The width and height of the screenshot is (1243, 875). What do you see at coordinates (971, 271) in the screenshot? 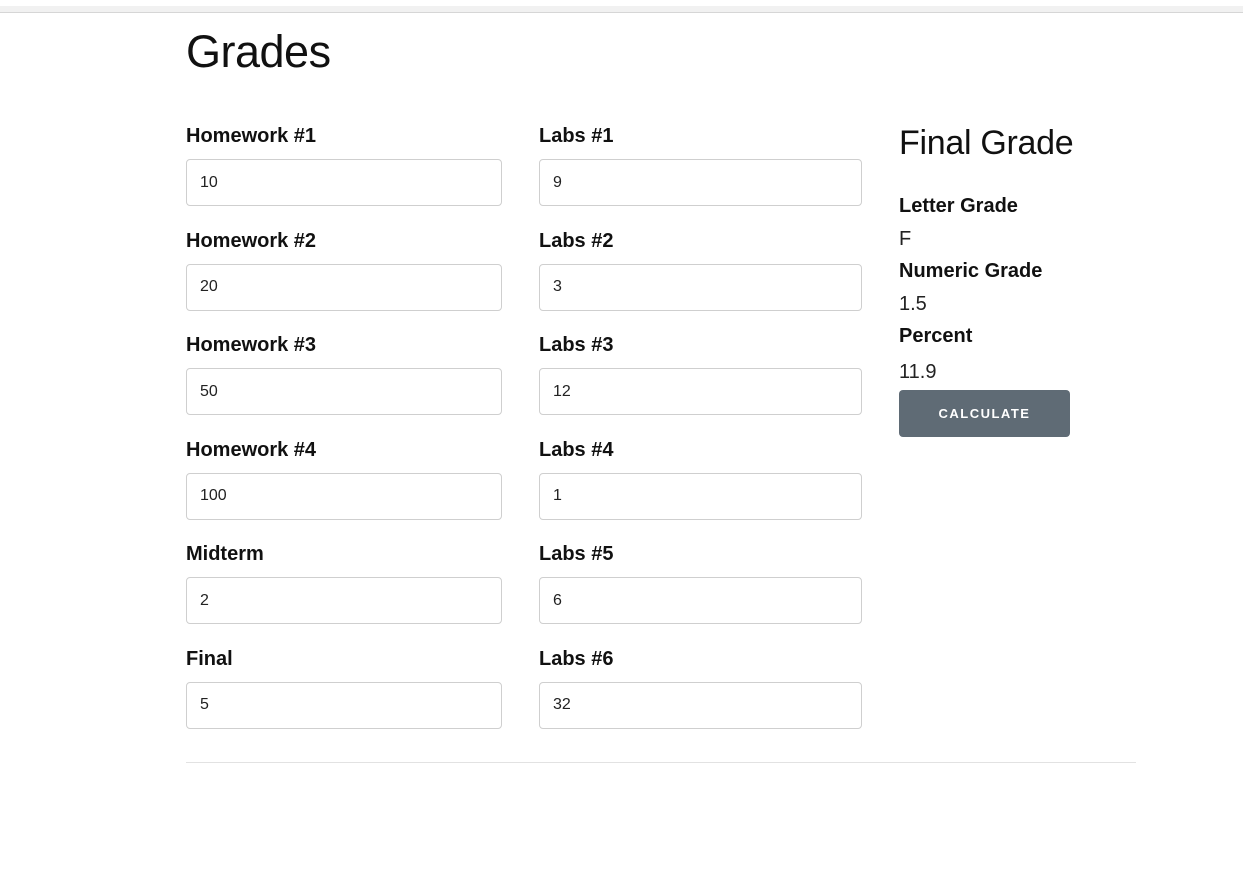
I see `numeric-grade-label: Numeric Grade` at bounding box center [971, 271].